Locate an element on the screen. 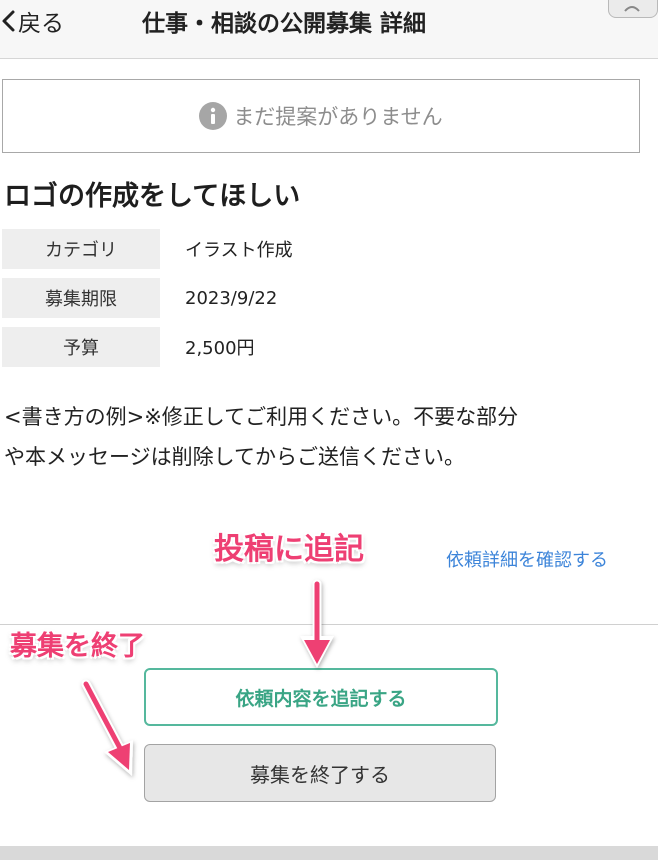 This screenshot has width=658, height=860. notice-text: まだ提案がありません is located at coordinates (338, 117).